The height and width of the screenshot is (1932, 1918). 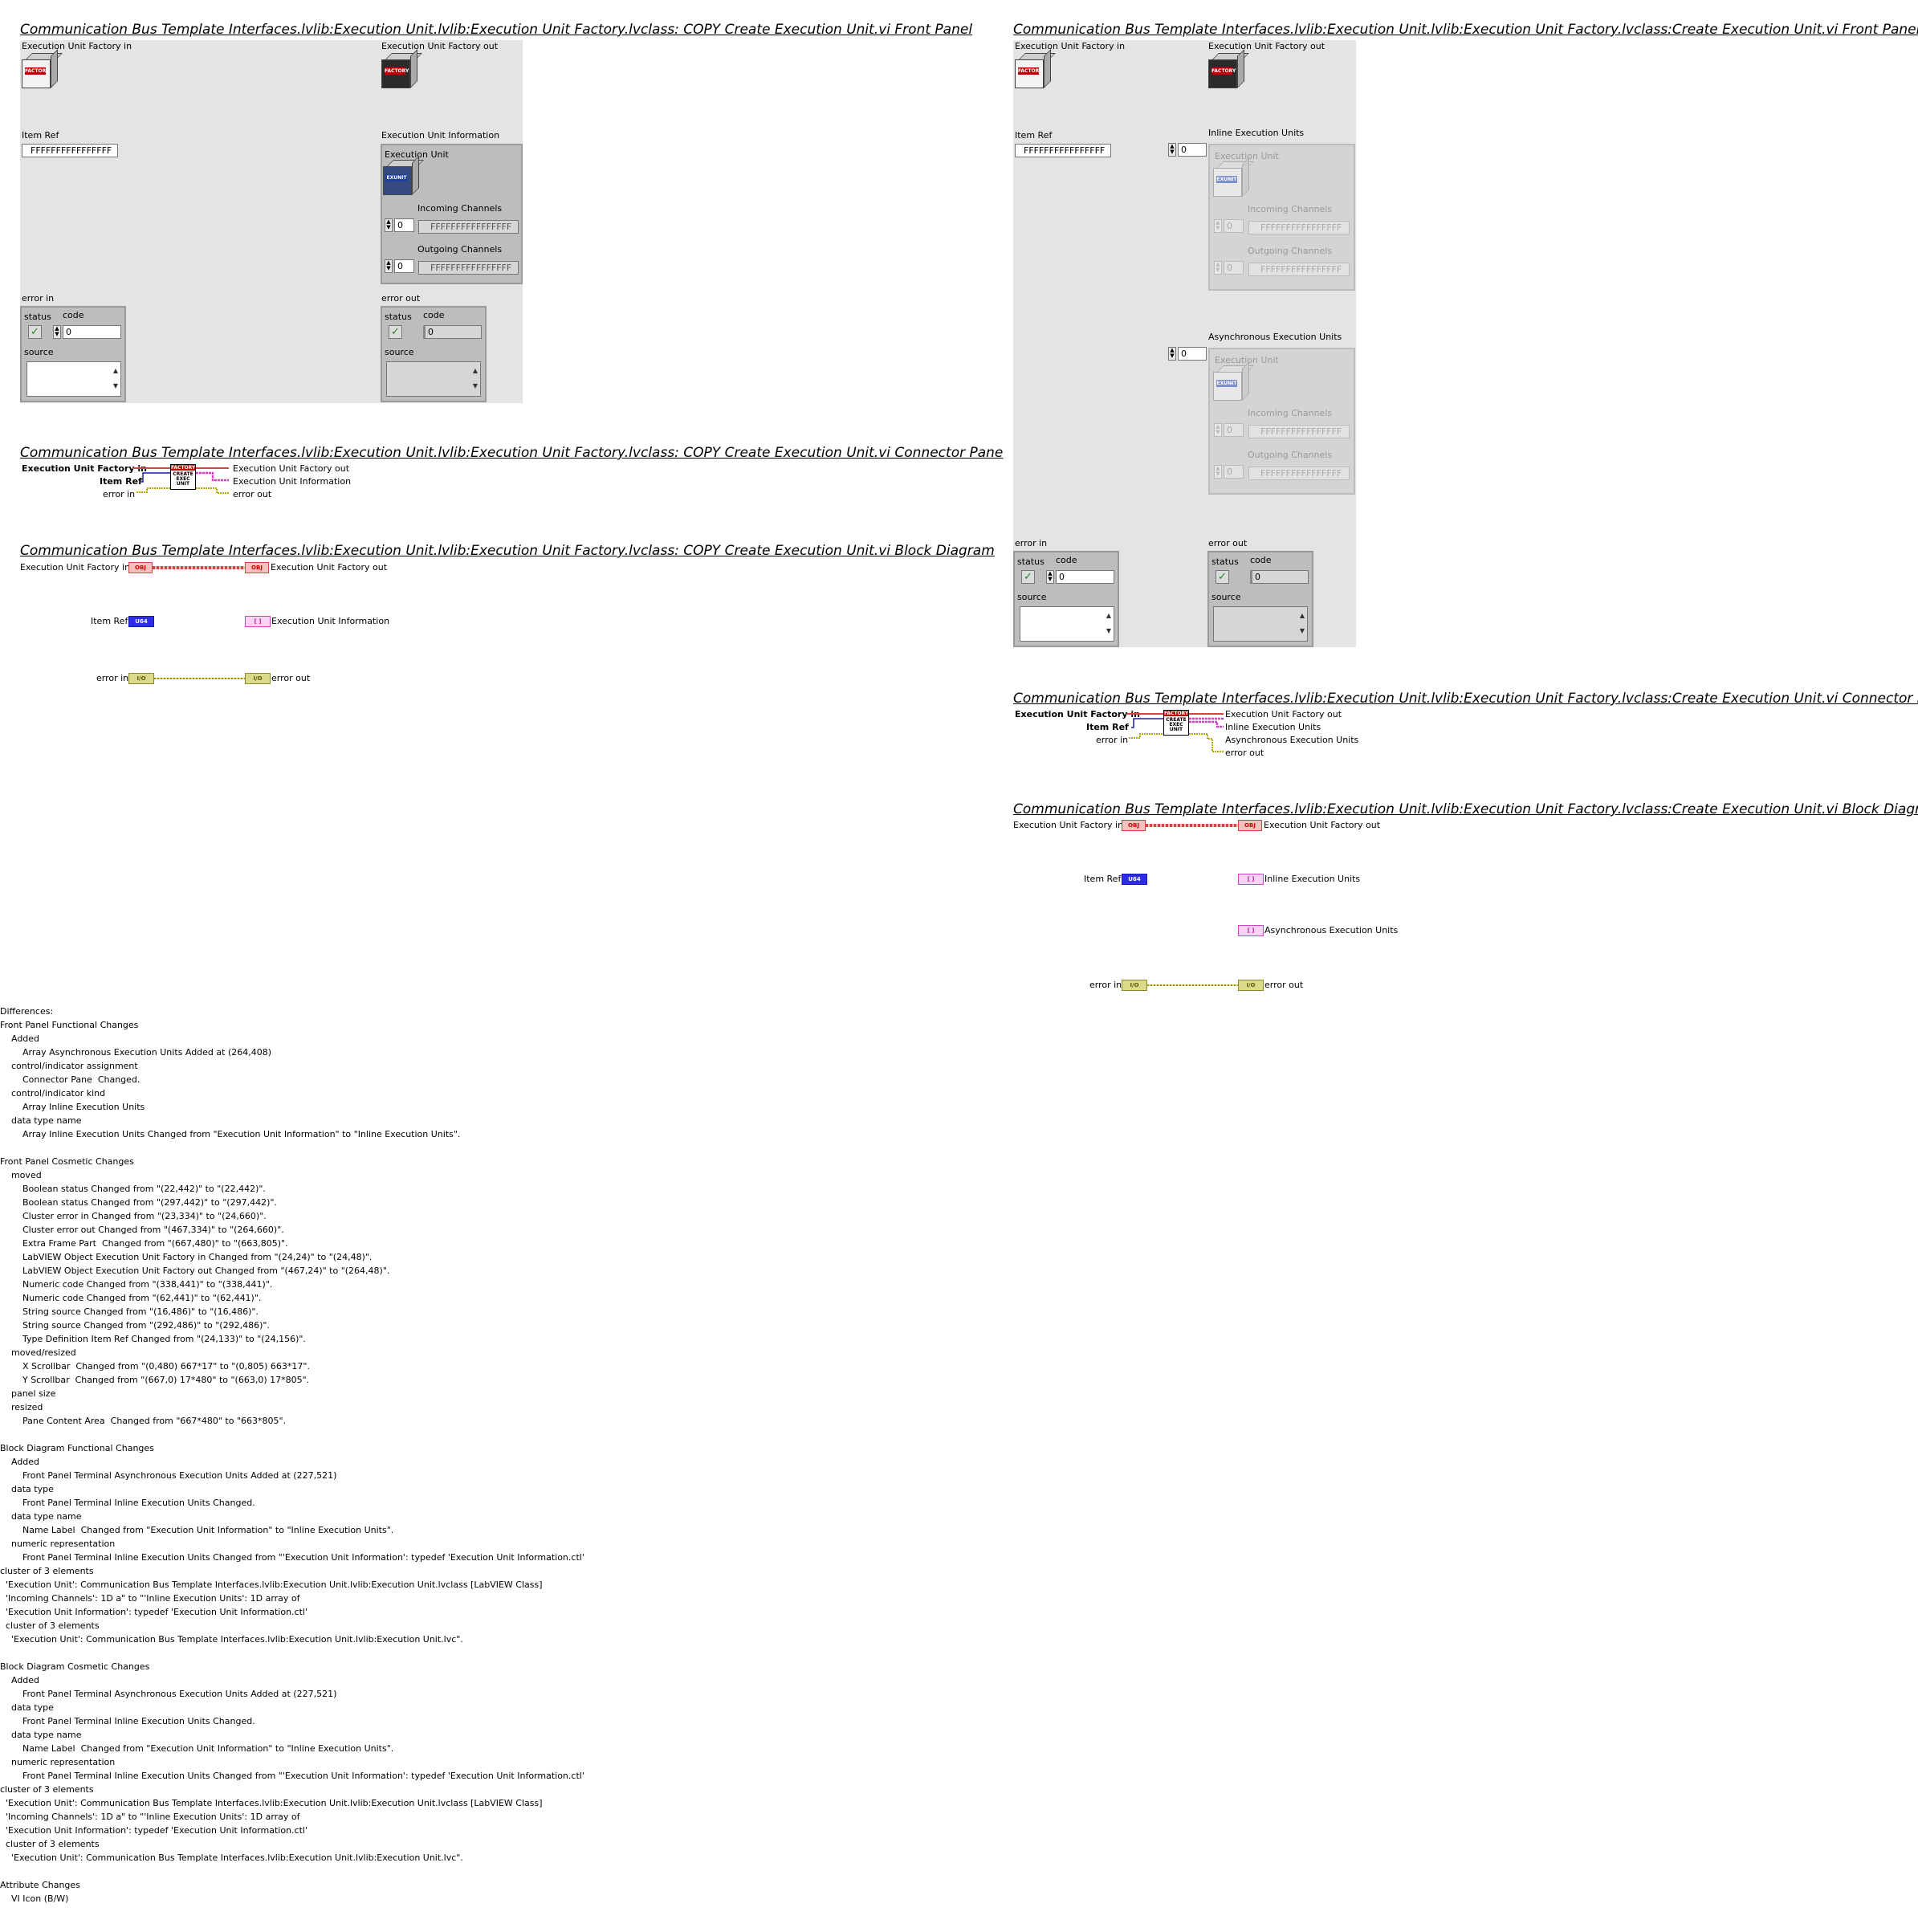 What do you see at coordinates (291, 678) in the screenshot?
I see `left-bd-error-out-label: error out` at bounding box center [291, 678].